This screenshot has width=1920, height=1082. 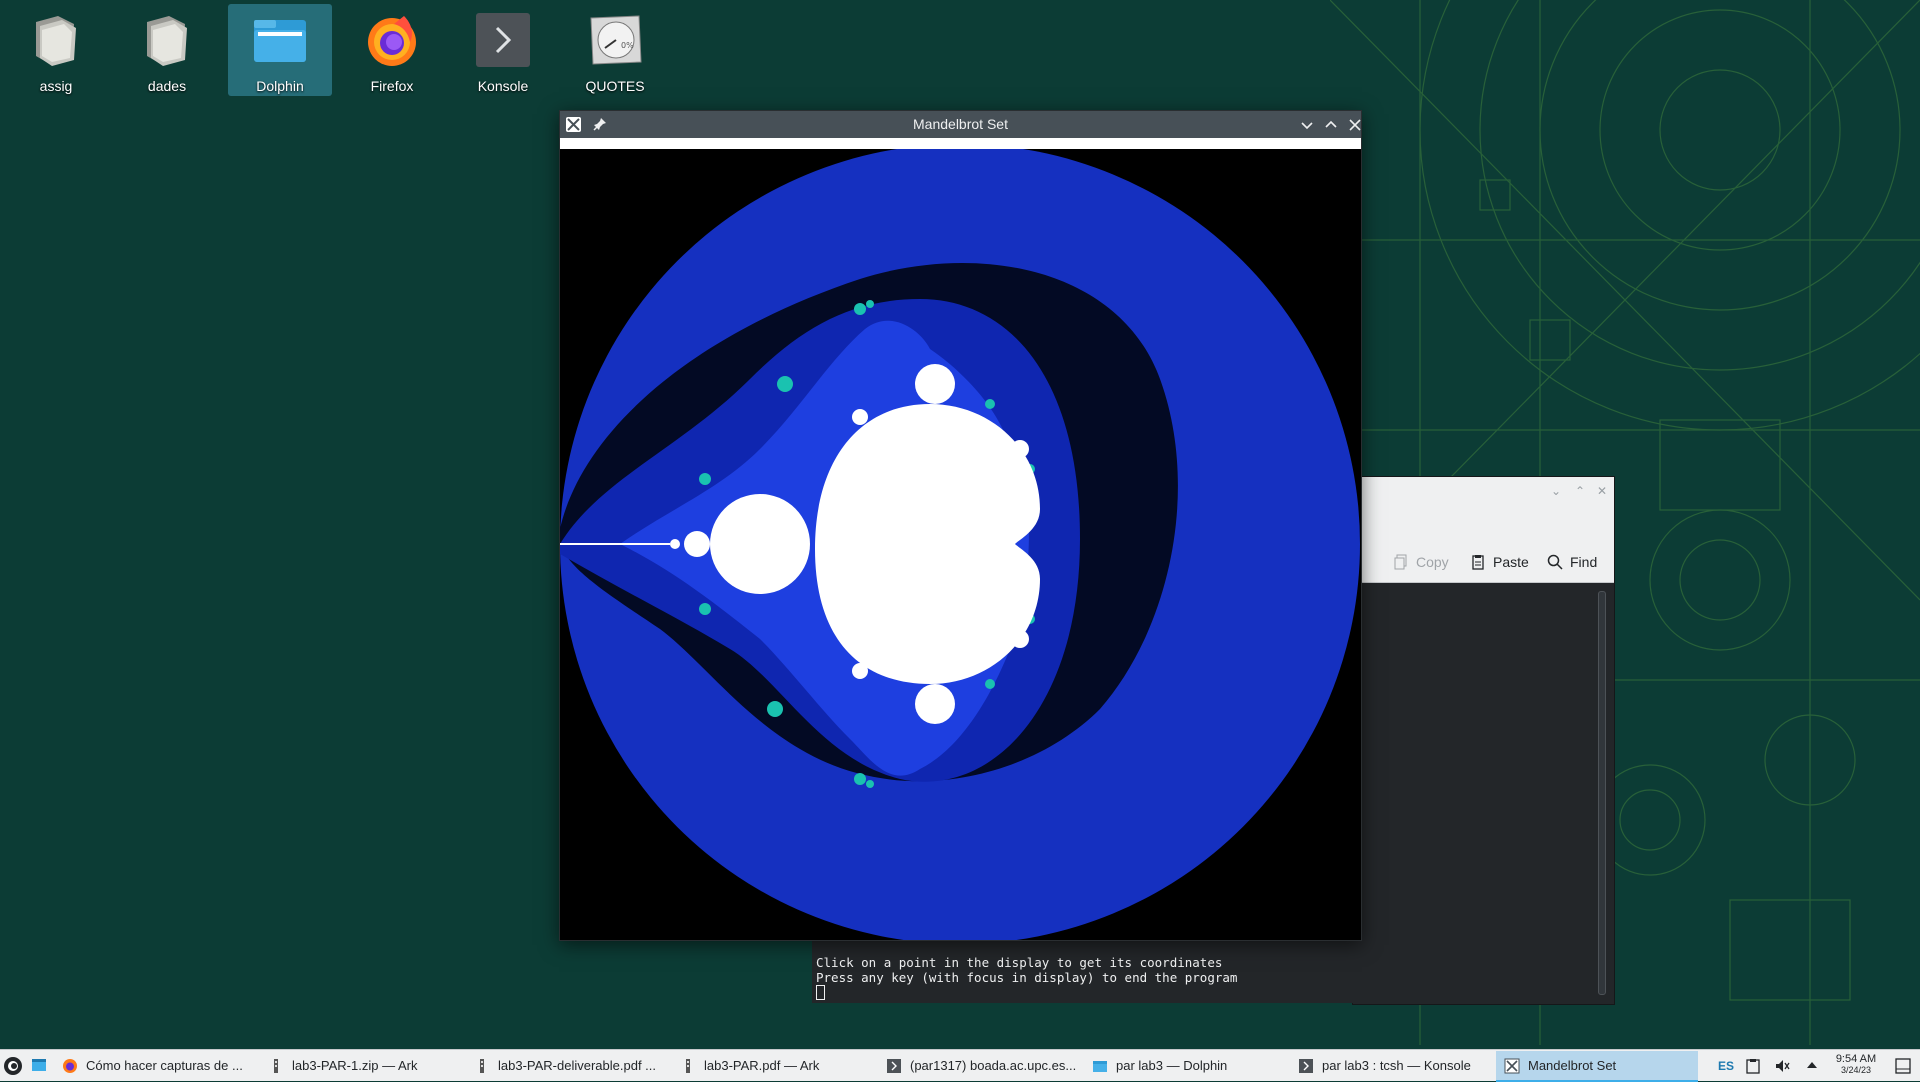 I want to click on paste-label: Paste, so click(x=1511, y=562).